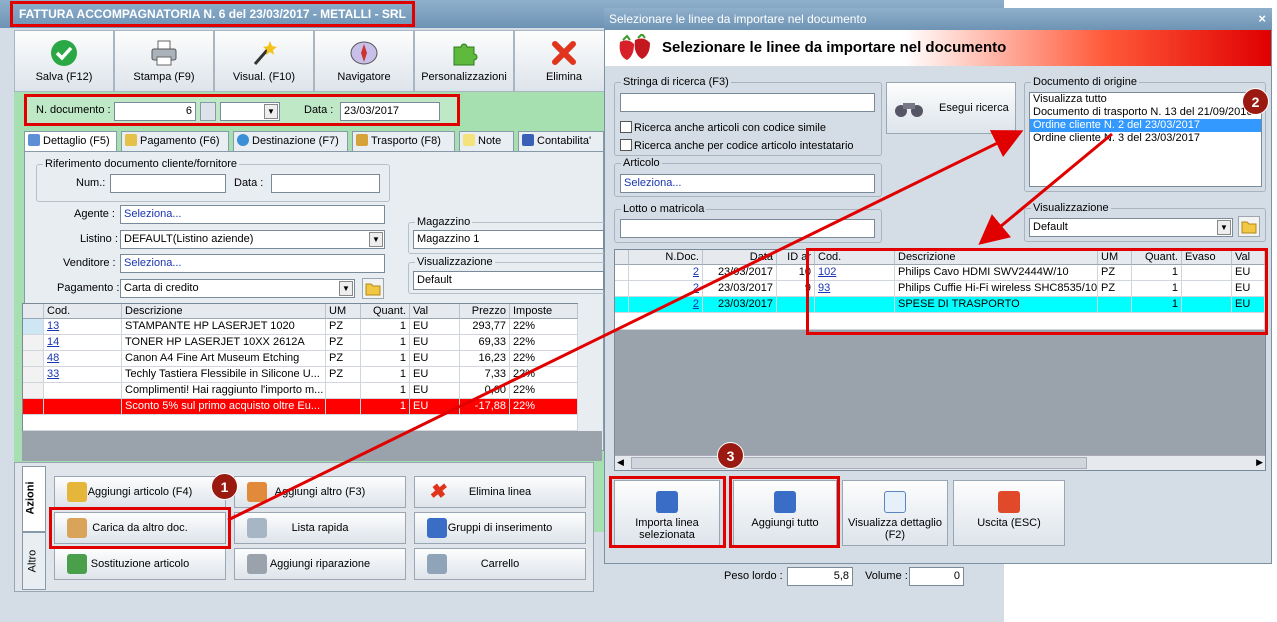 This screenshot has width=1277, height=622. What do you see at coordinates (1255, 101) in the screenshot?
I see `step-badge-2: 2` at bounding box center [1255, 101].